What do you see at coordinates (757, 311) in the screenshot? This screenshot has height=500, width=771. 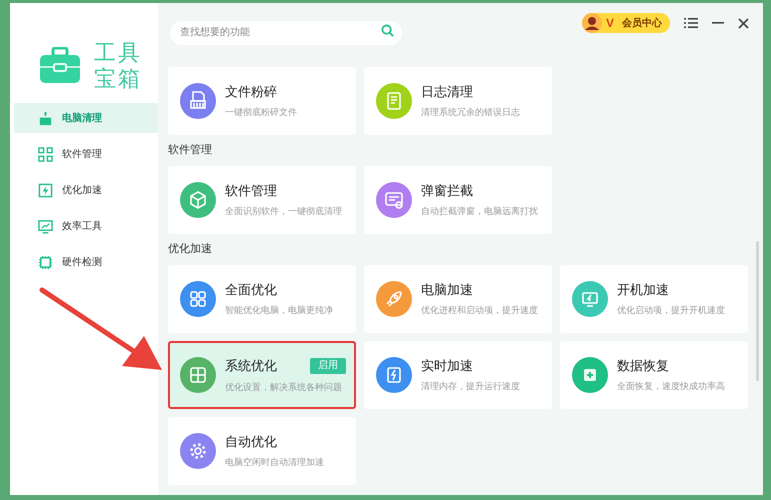 I see `scrollbar` at bounding box center [757, 311].